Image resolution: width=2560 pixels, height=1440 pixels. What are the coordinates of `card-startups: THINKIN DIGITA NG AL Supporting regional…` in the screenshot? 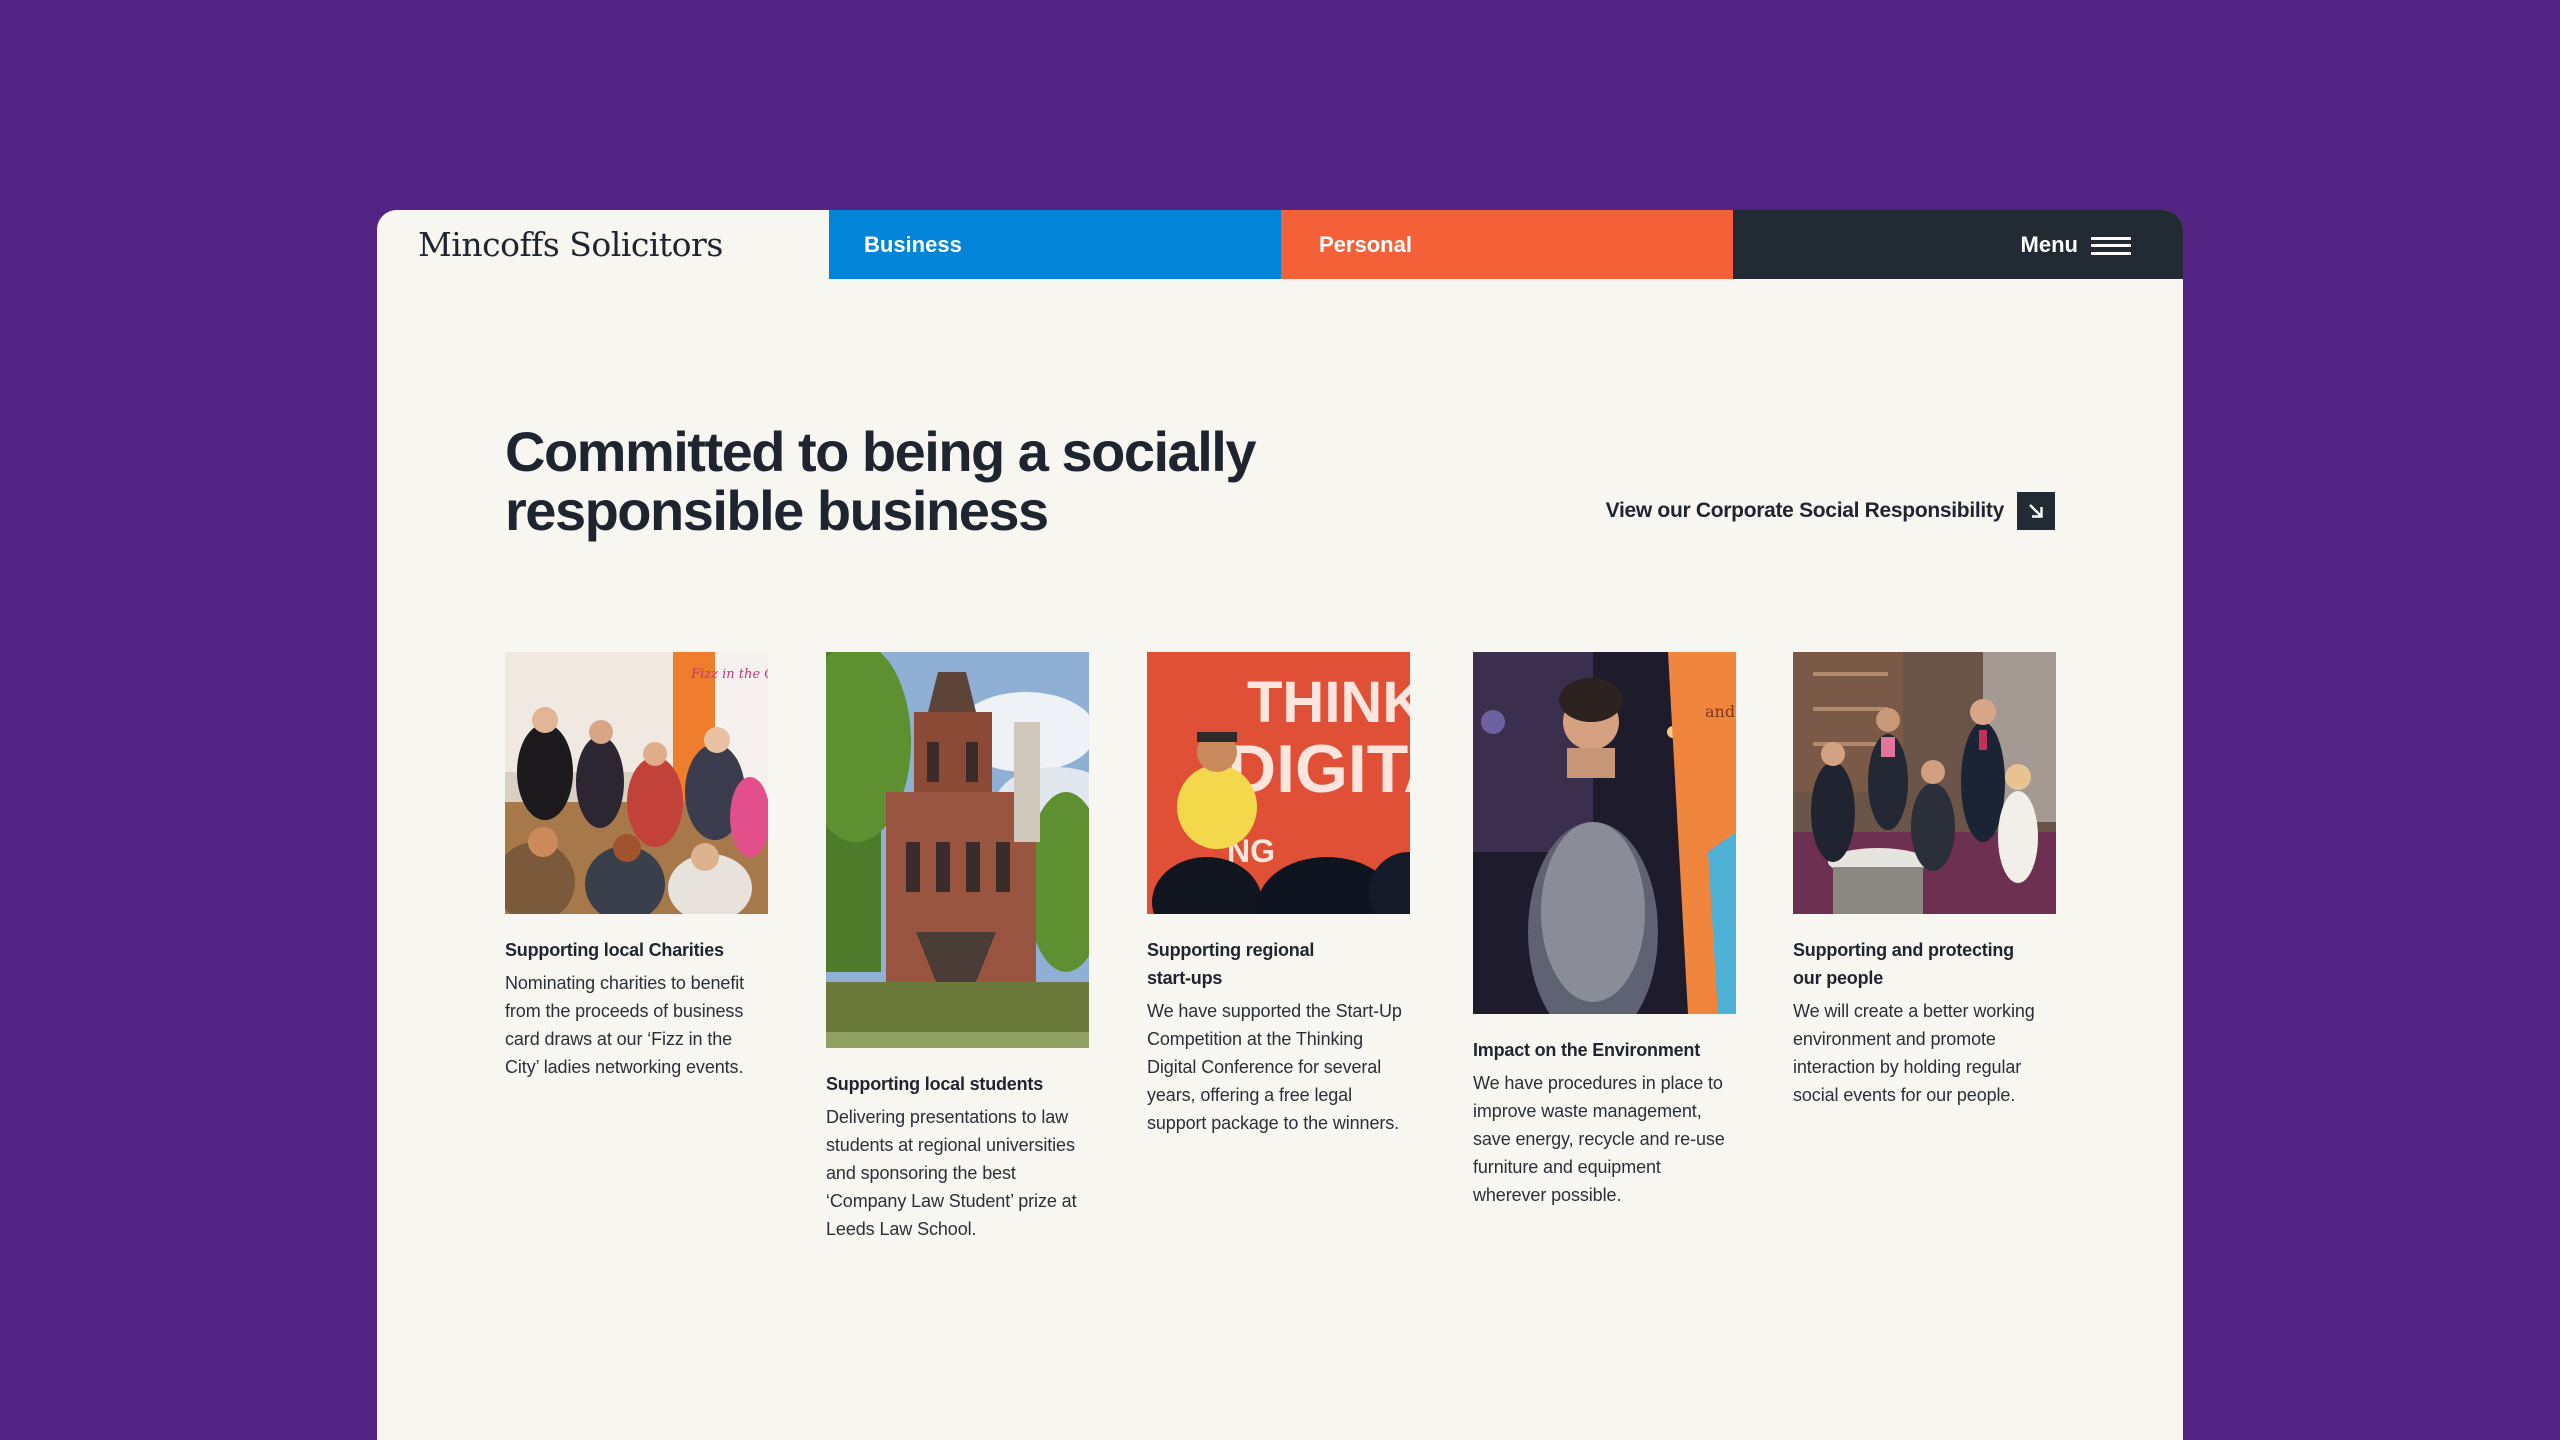 It's located at (1278, 894).